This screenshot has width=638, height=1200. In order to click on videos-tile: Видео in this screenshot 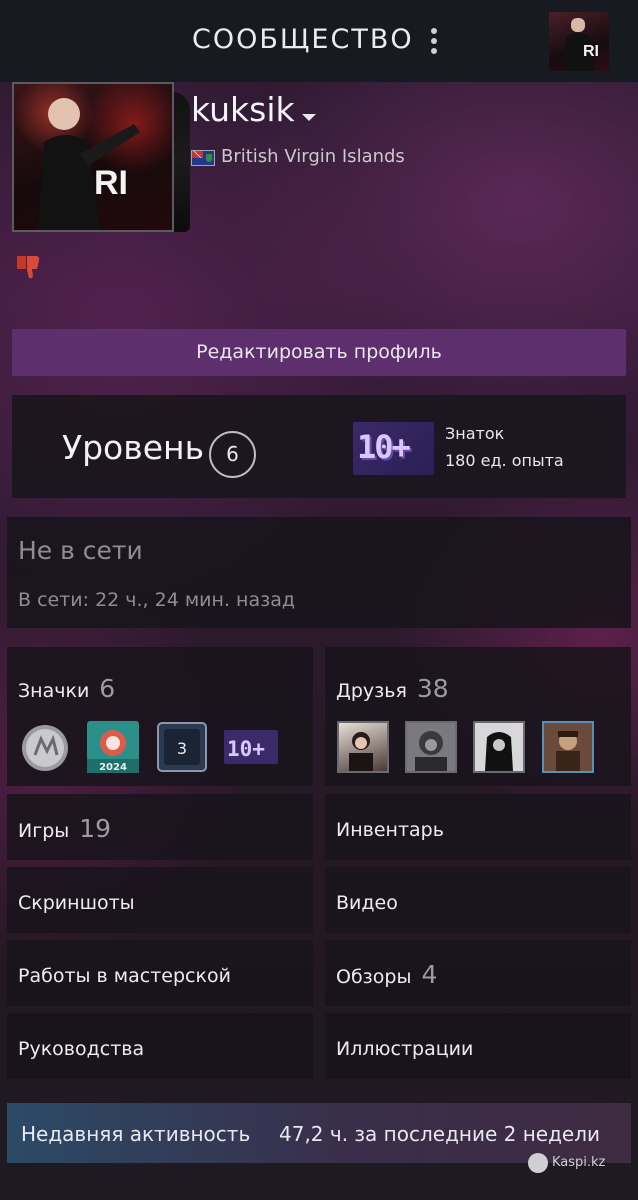, I will do `click(478, 900)`.